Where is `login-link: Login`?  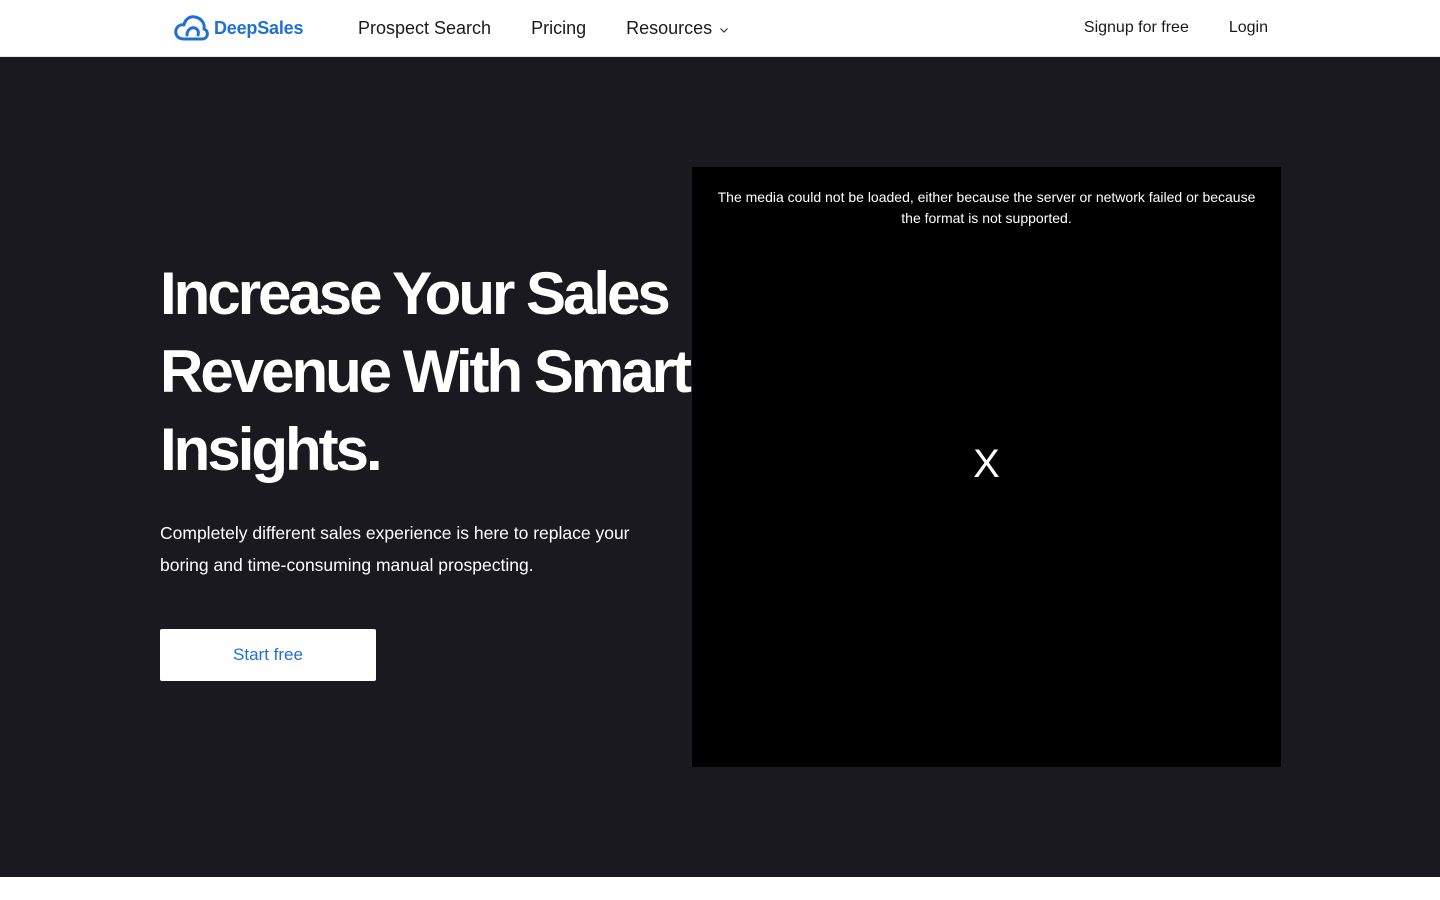 login-link: Login is located at coordinates (1248, 28).